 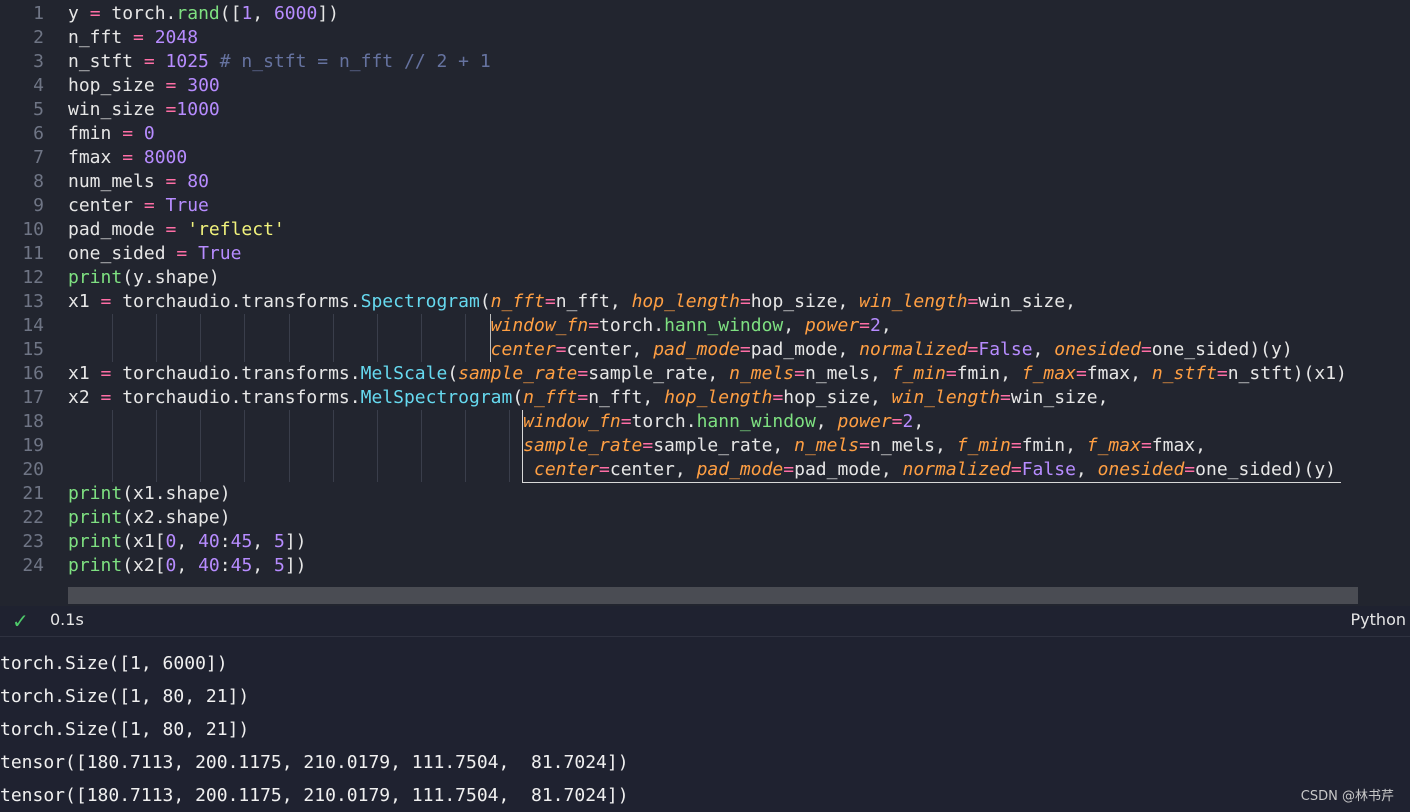 What do you see at coordinates (705, 38) in the screenshot?
I see `code-line: 2 n_fft = 2048` at bounding box center [705, 38].